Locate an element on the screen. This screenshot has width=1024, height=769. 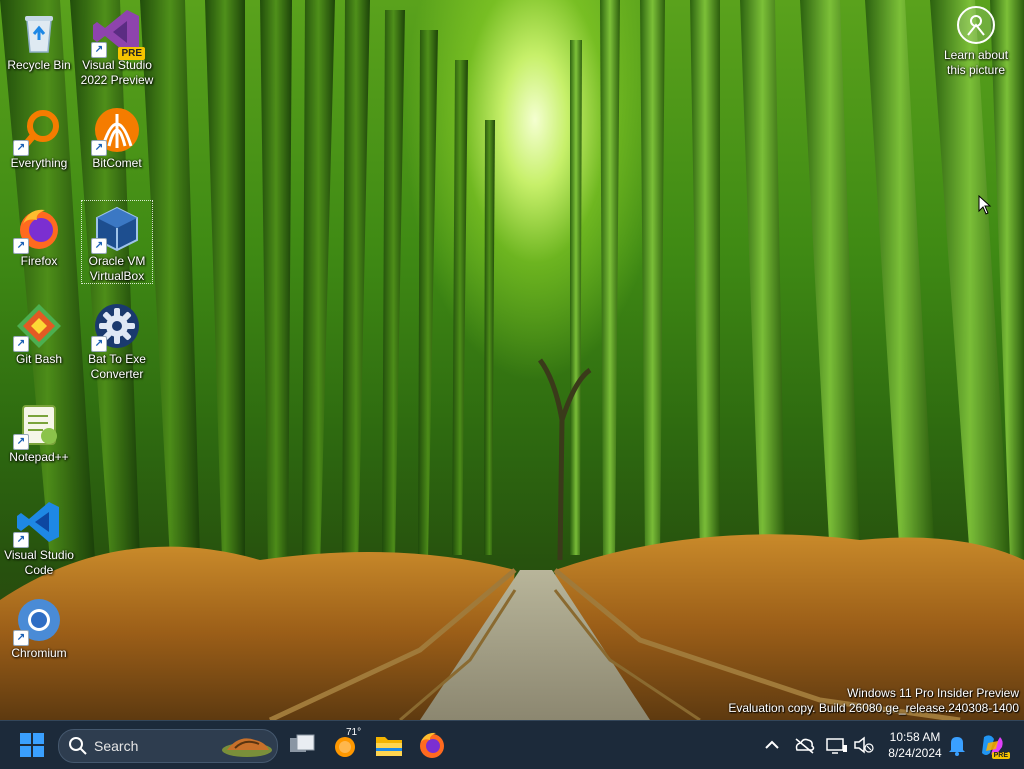
desktop-icon-vs-code: ↗ Visual Studio Code is located at coordinates (39, 535).